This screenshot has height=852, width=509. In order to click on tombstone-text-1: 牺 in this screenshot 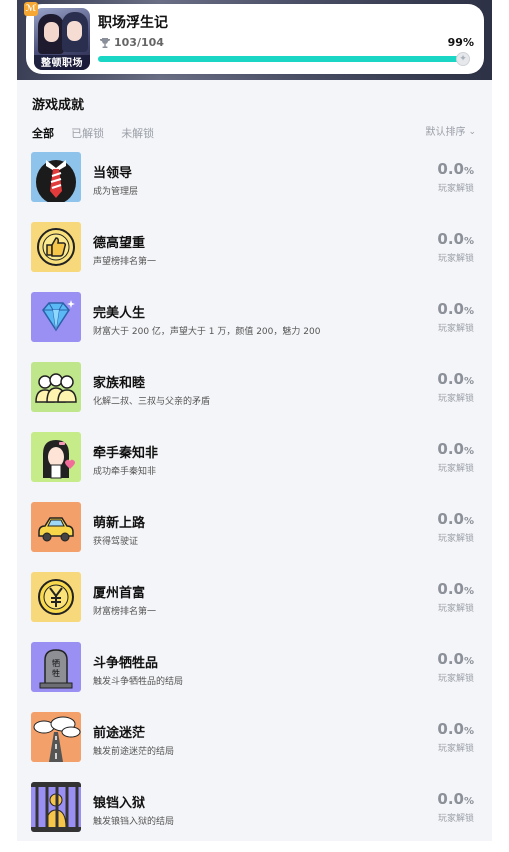, I will do `click(56, 663)`.